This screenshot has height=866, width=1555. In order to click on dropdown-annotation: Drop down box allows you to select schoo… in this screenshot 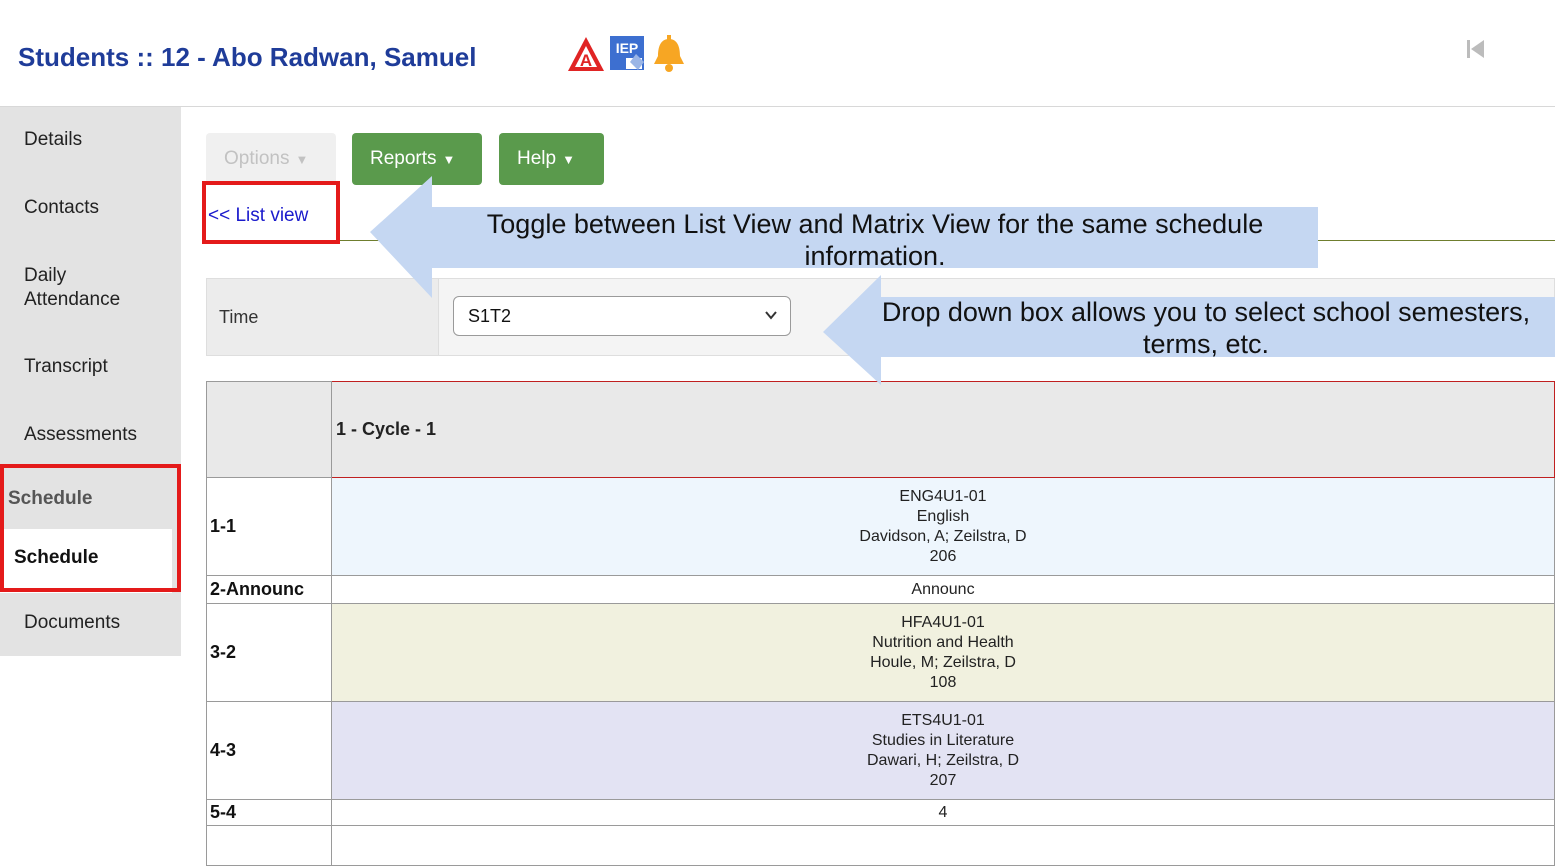, I will do `click(1206, 328)`.